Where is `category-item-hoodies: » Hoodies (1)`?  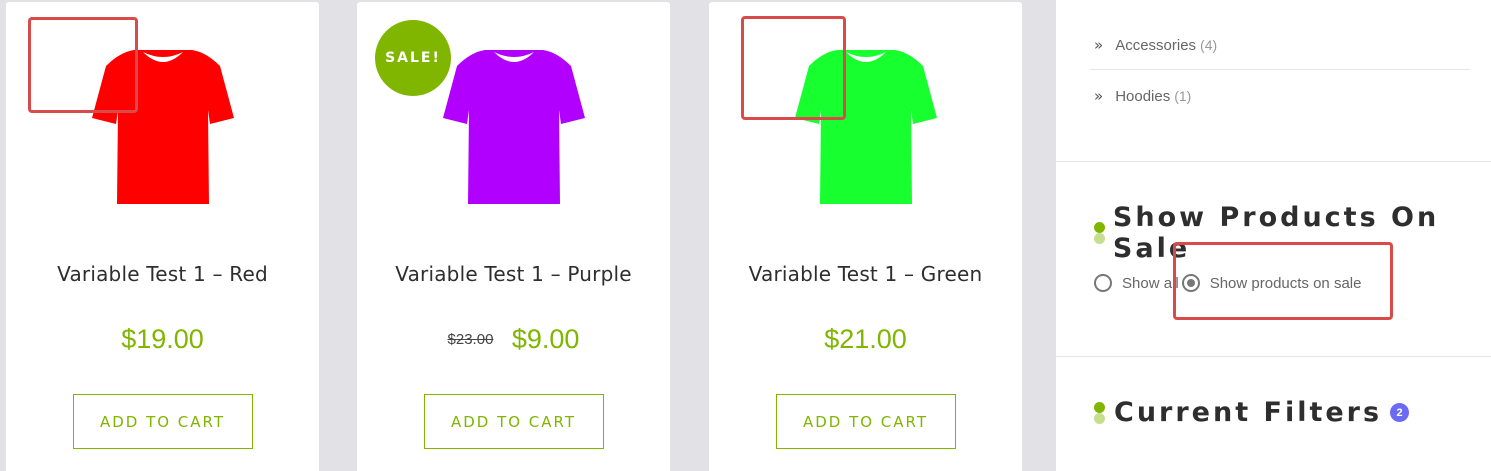 category-item-hoodies: » Hoodies (1) is located at coordinates (1142, 96).